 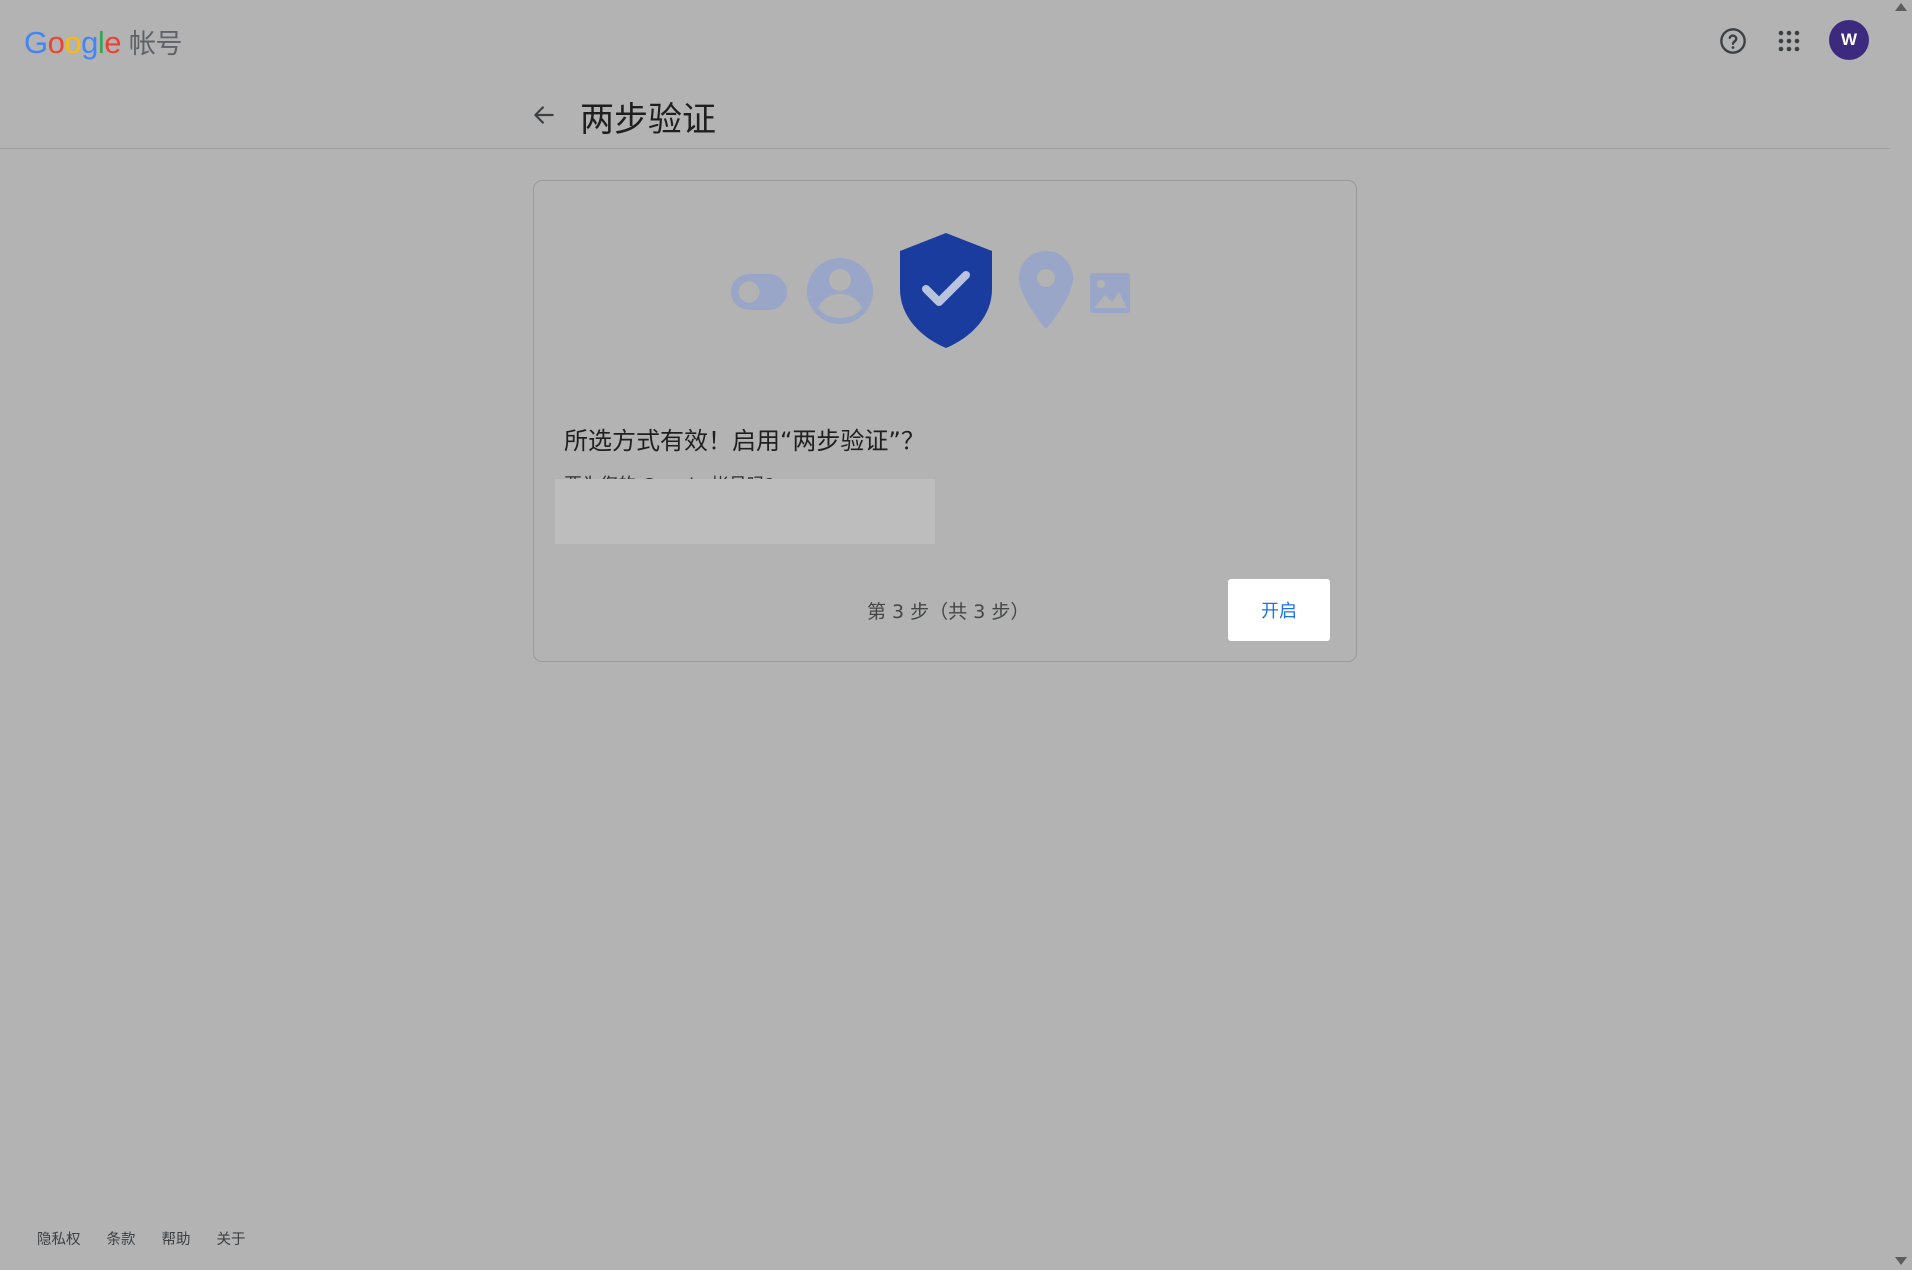 I want to click on footer: 隐私权 条款 帮助 关于, so click(x=141, y=1238).